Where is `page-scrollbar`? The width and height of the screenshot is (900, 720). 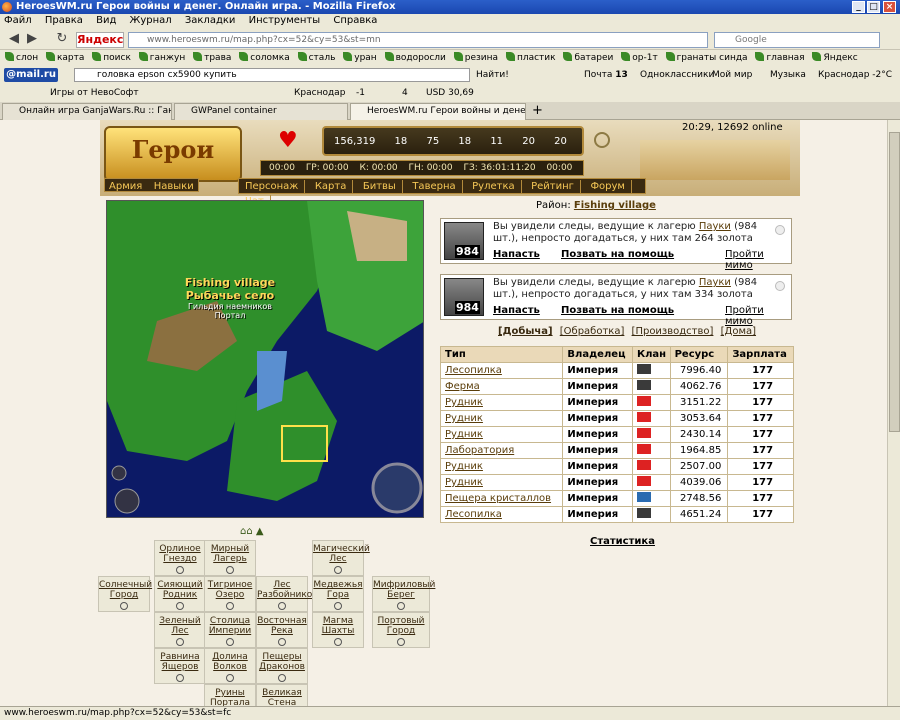 page-scrollbar is located at coordinates (893, 413).